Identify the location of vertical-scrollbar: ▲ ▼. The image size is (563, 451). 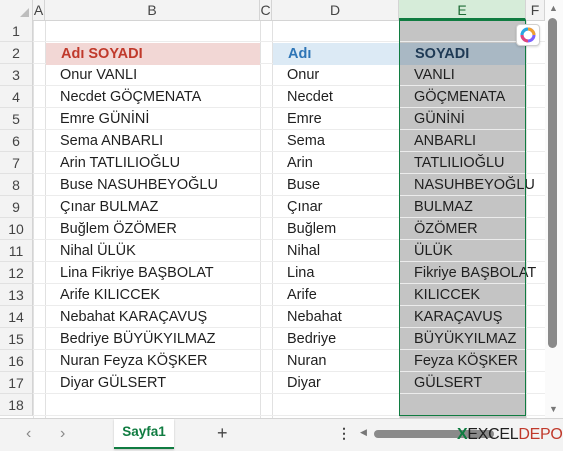
(554, 209).